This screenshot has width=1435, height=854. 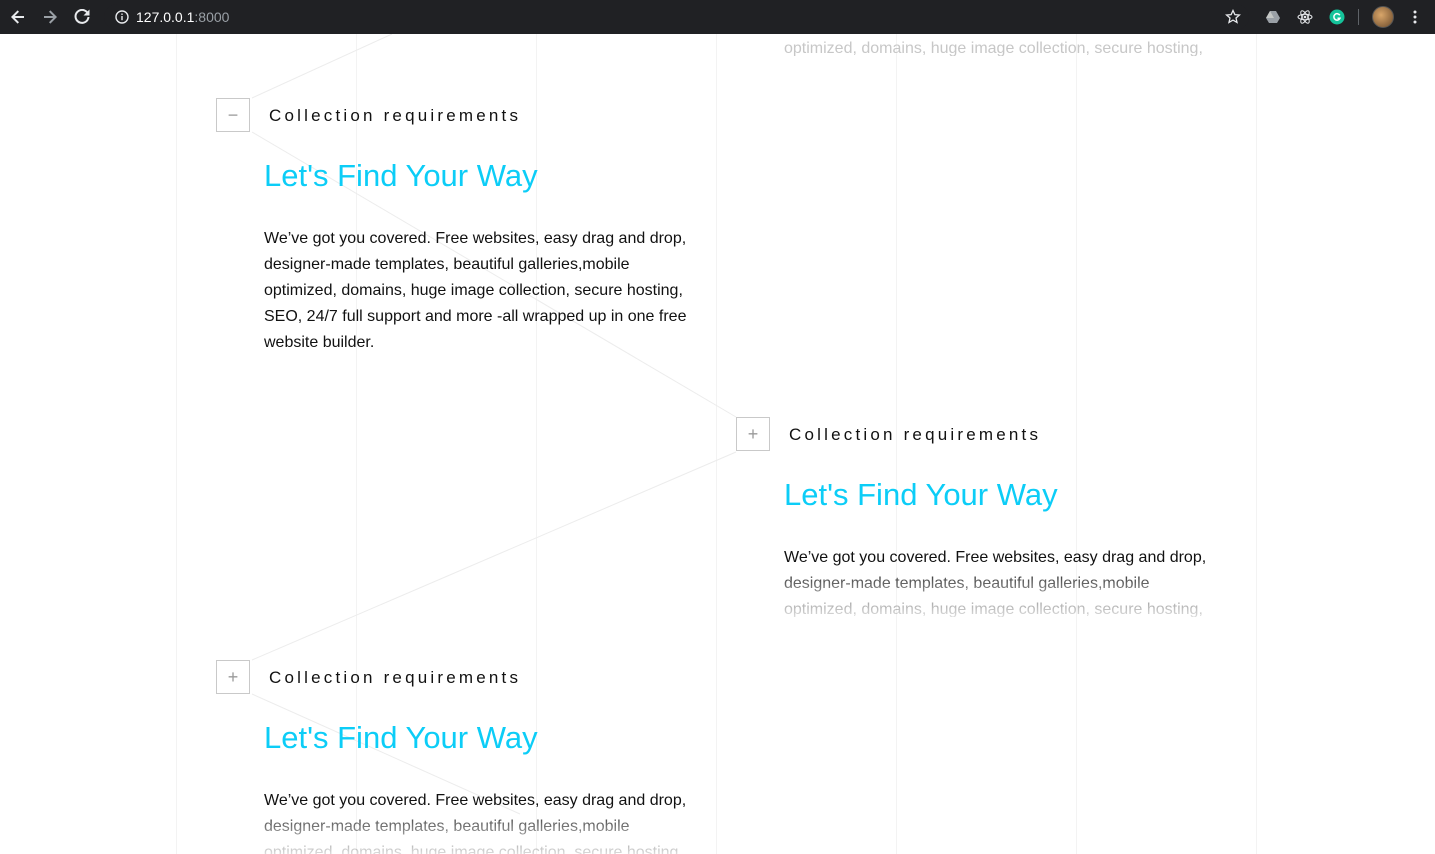 I want to click on react-icon, so click(x=1305, y=17).